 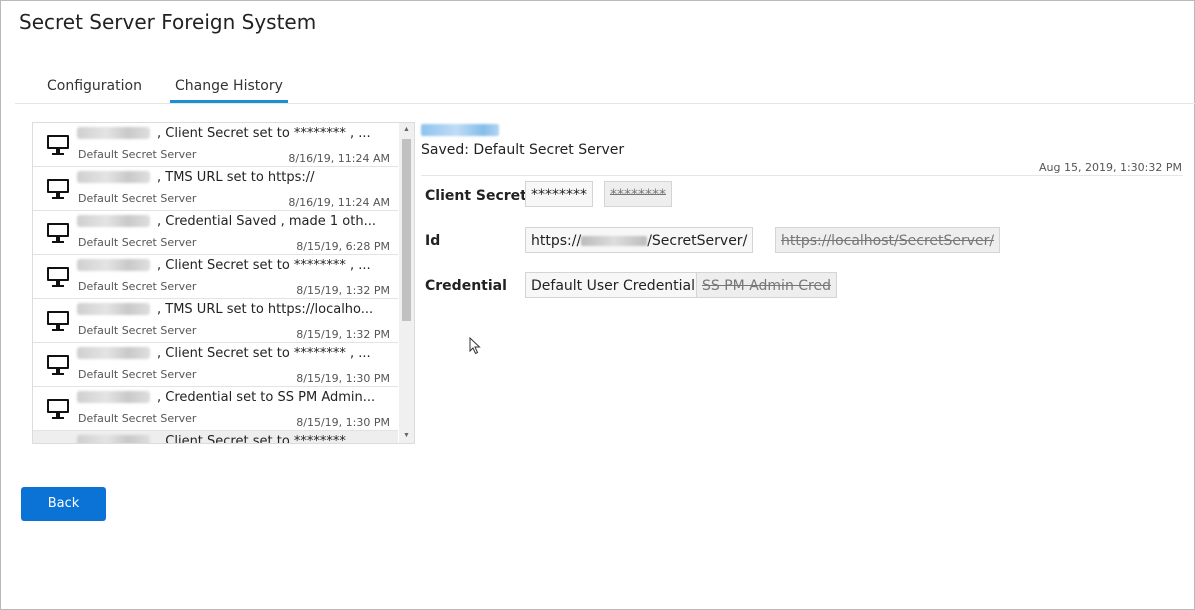 I want to click on scrollbar-thumb, so click(x=406, y=230).